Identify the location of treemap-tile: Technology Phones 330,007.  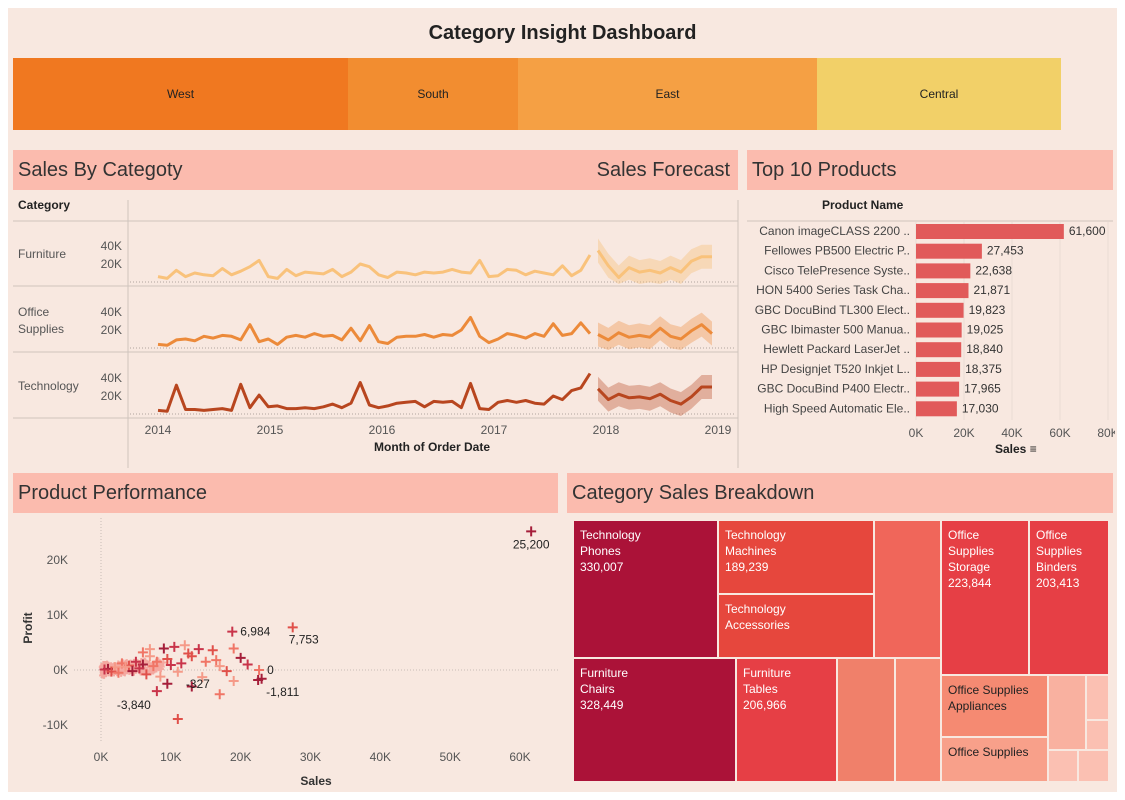
(645, 589).